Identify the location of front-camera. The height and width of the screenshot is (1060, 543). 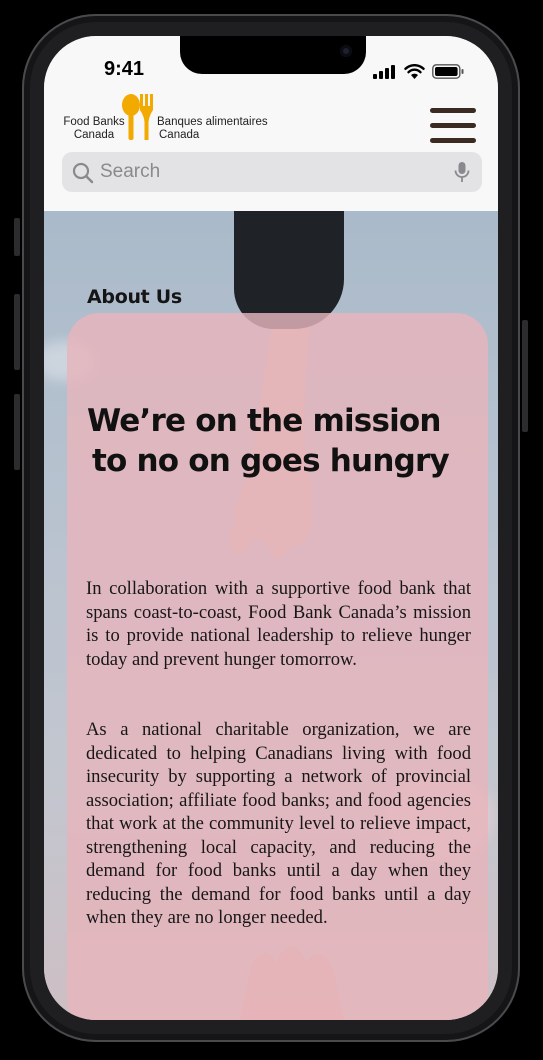
(346, 51).